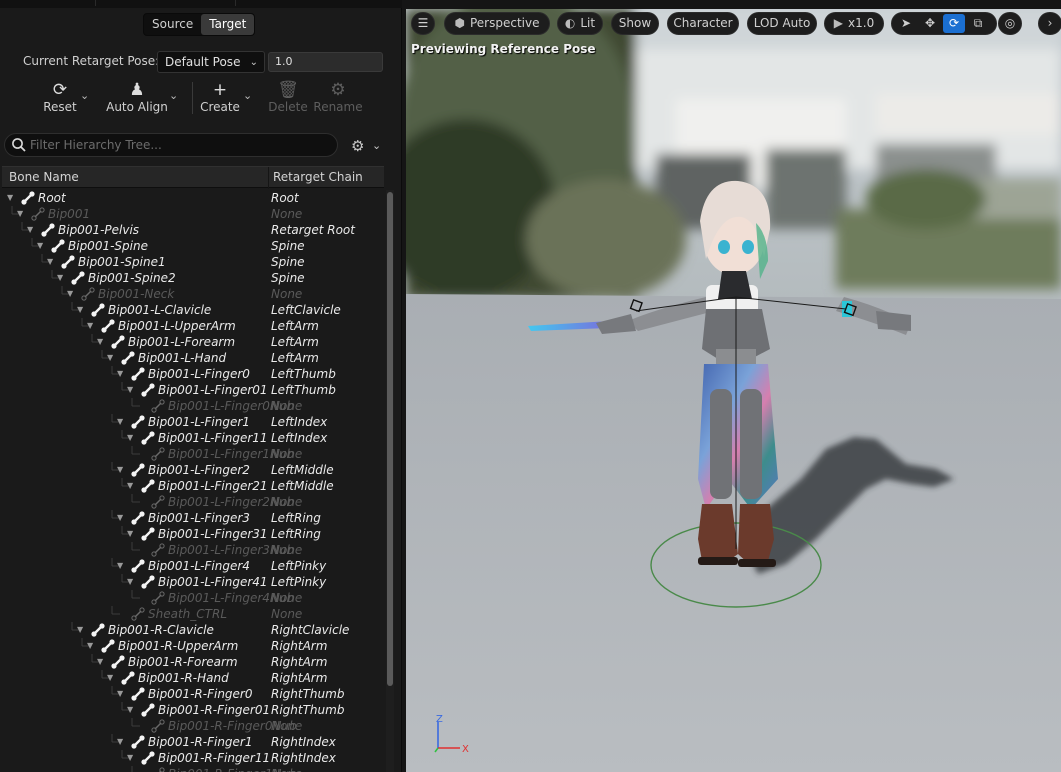 The height and width of the screenshot is (772, 1061). Describe the element at coordinates (193, 550) in the screenshot. I see `tree-row: Bip001-L-Finger3Nub None` at that location.